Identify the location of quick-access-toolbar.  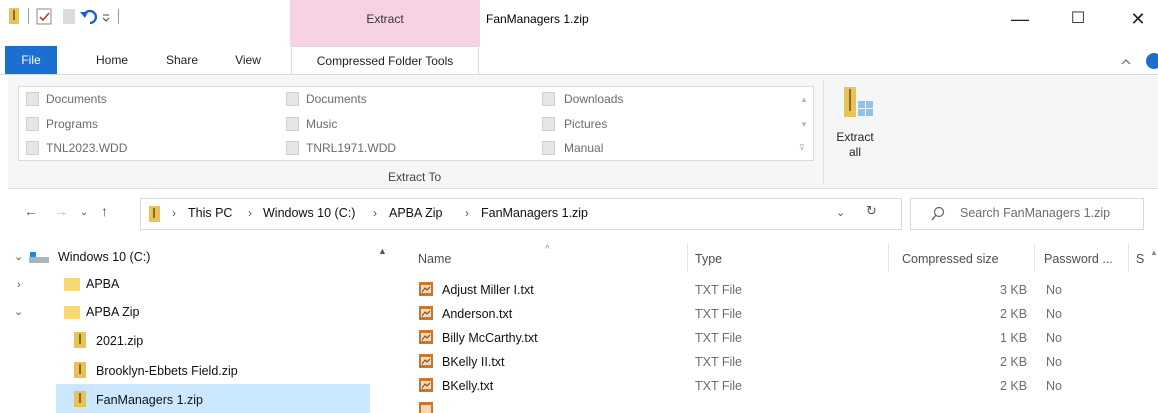
(64, 16).